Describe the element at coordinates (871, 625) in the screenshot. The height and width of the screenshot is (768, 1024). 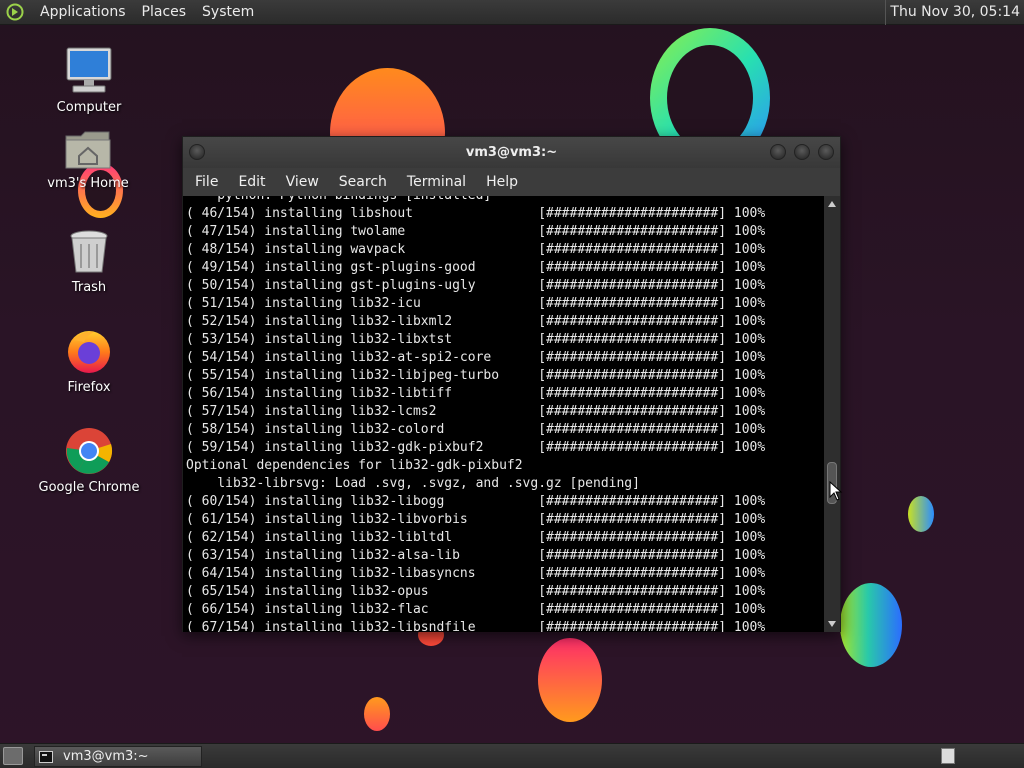
I see `wallpaper-large-ellipse` at that location.